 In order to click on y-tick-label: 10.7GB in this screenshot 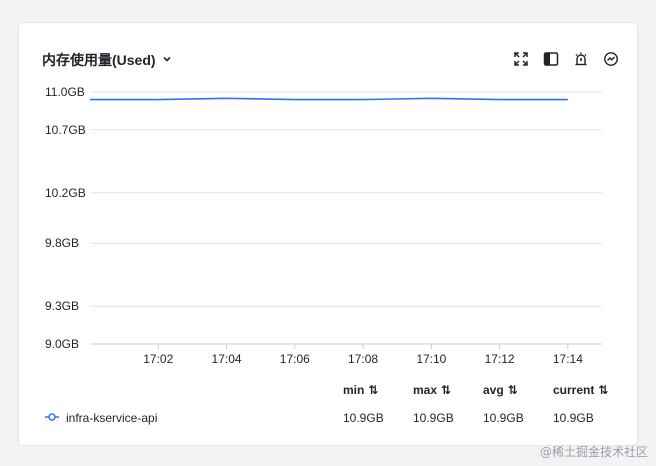, I will do `click(65, 130)`.